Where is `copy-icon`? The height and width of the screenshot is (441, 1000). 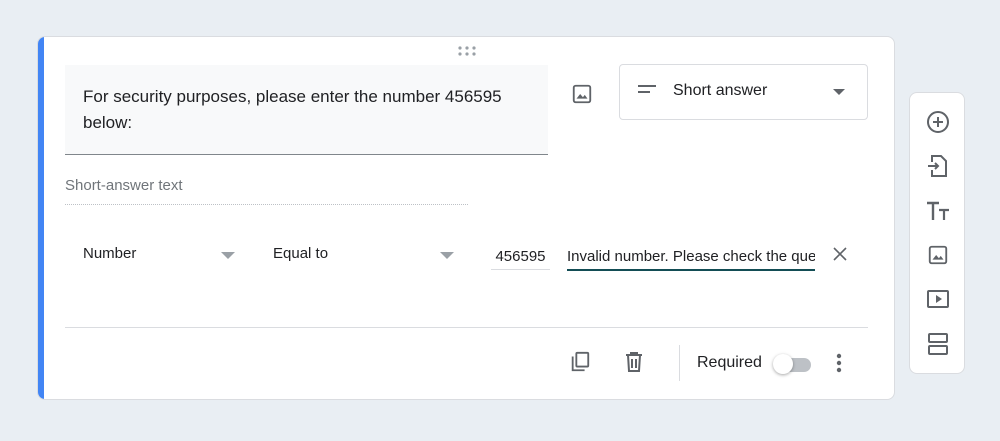 copy-icon is located at coordinates (580, 361).